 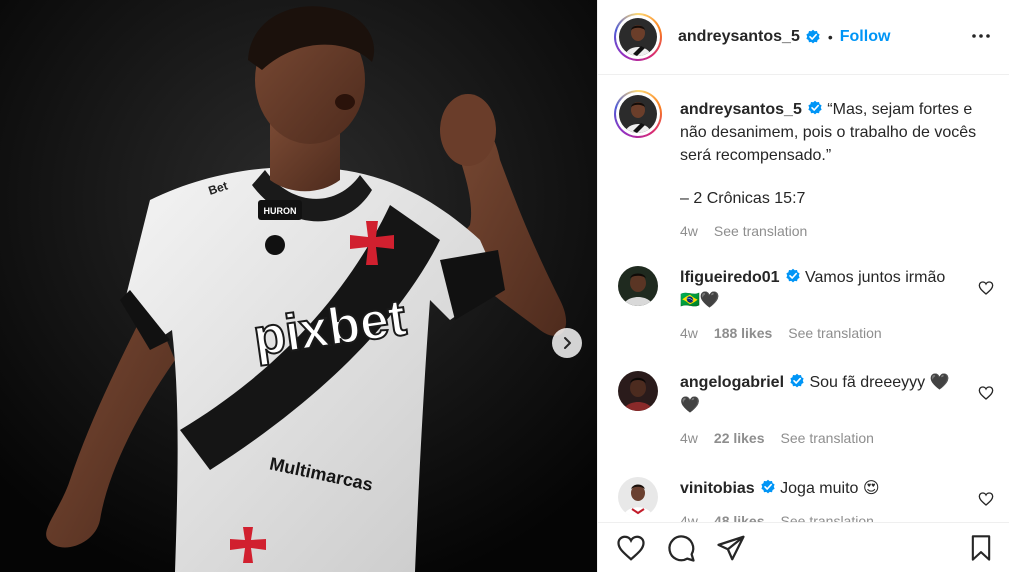 What do you see at coordinates (280, 211) in the screenshot?
I see `photo-badge-text: HURON` at bounding box center [280, 211].